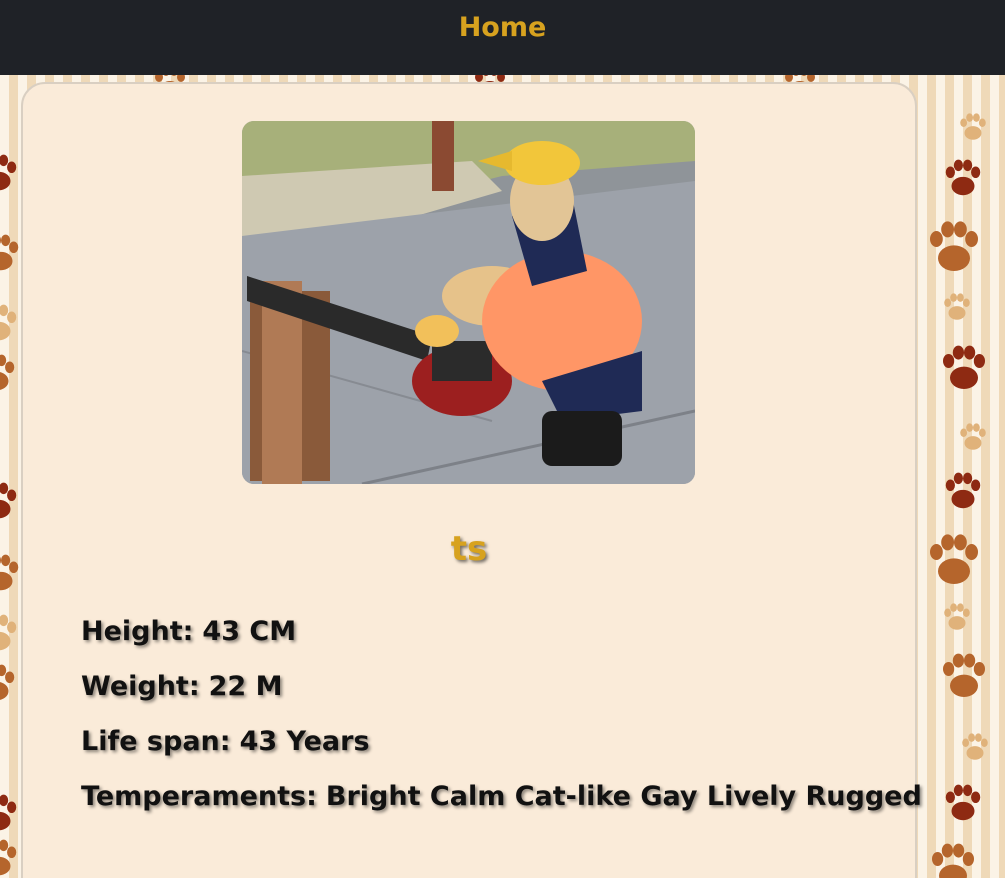 Image resolution: width=1005 pixels, height=878 pixels. Describe the element at coordinates (245, 686) in the screenshot. I see `stat-value: 22 M` at that location.